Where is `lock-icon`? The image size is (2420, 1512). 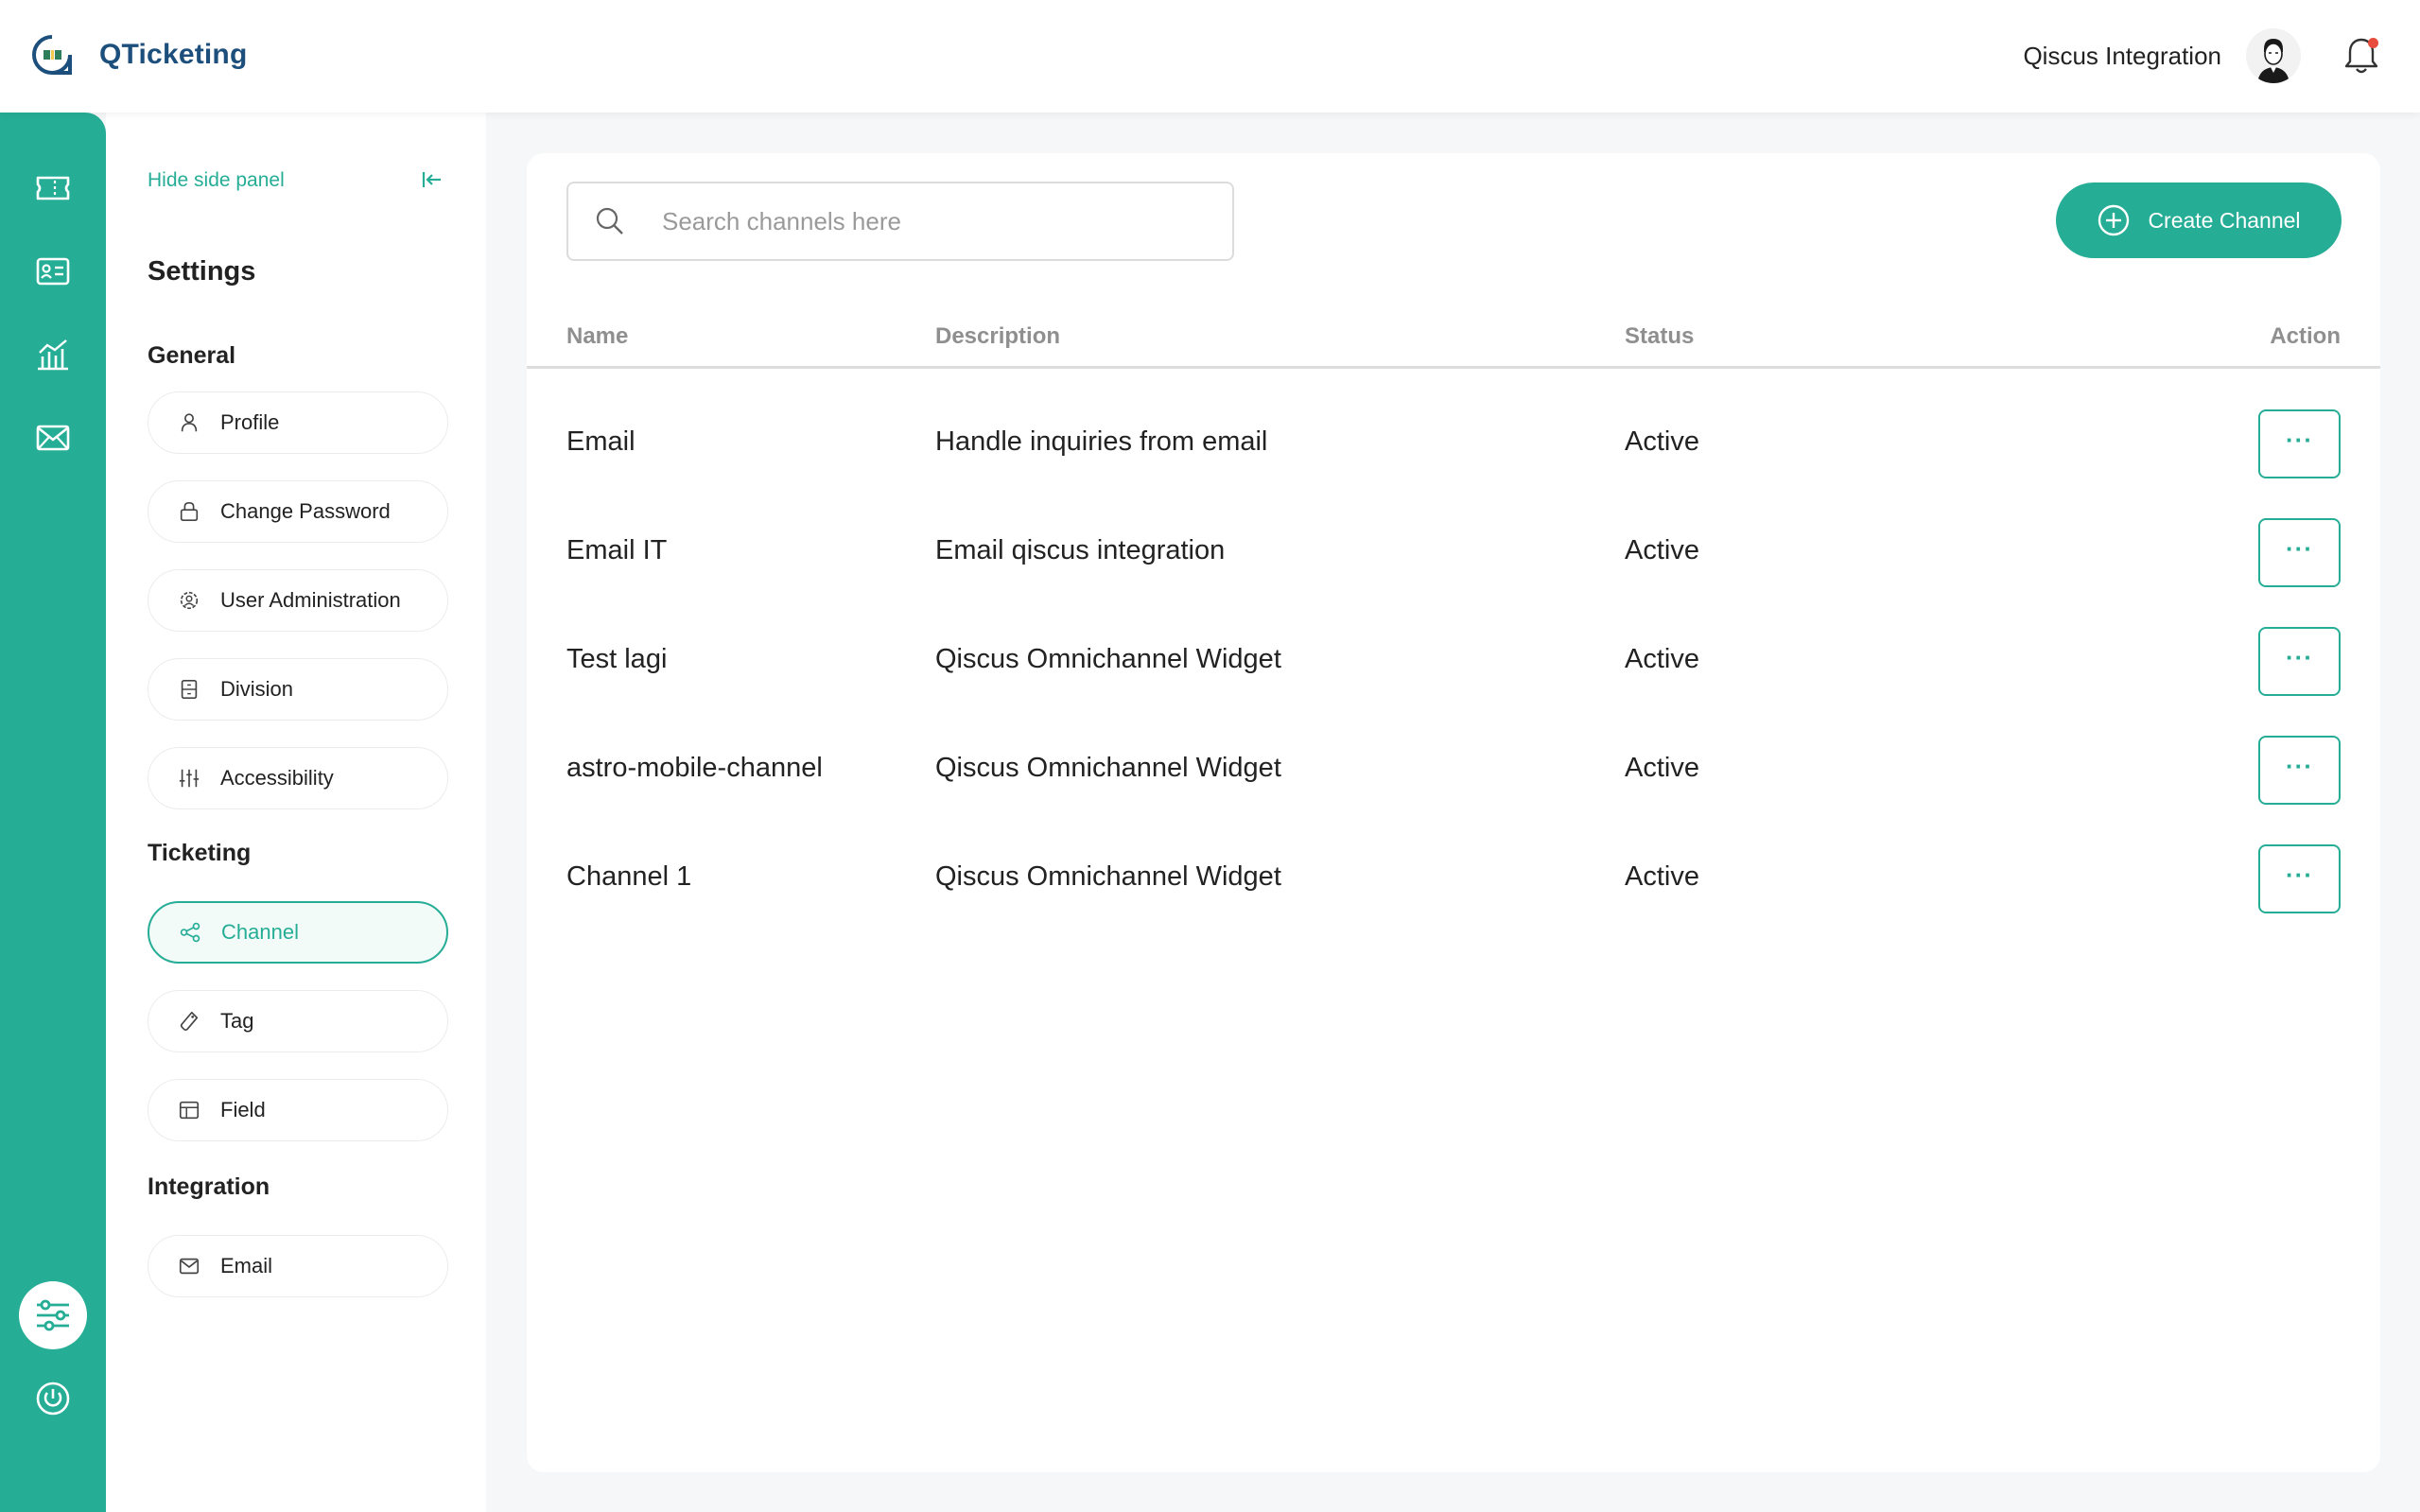
lock-icon is located at coordinates (189, 511).